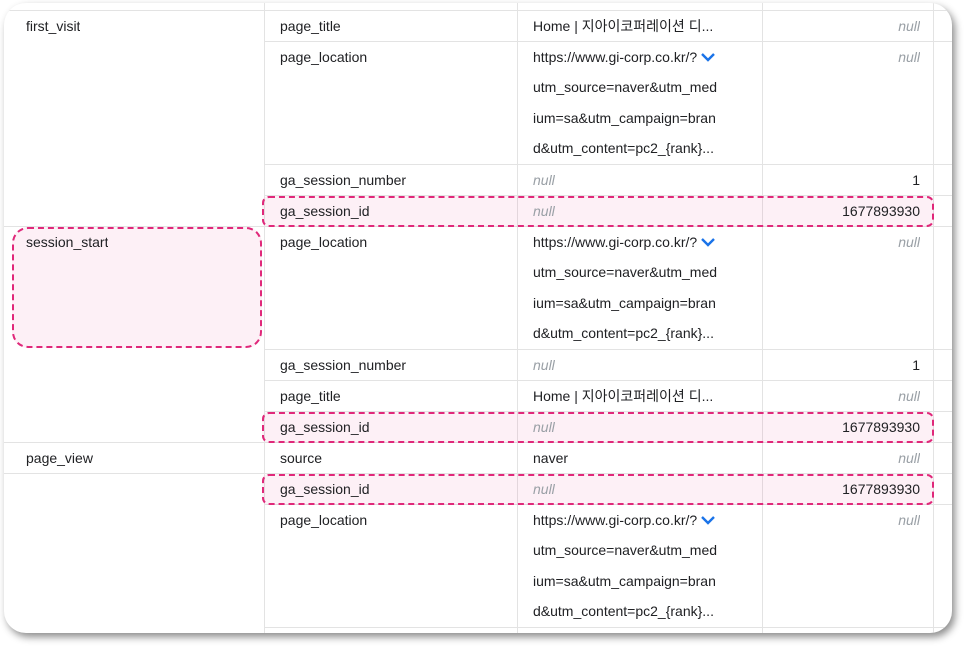 This screenshot has height=647, width=966. I want to click on param-string-value: naver, so click(551, 458).